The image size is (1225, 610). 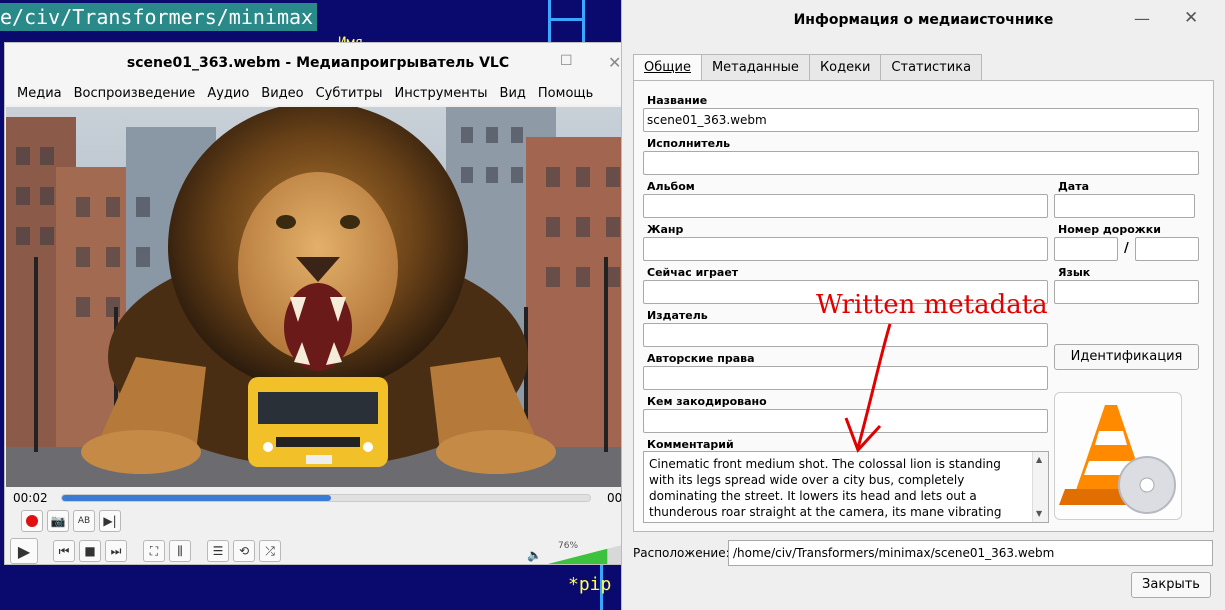 What do you see at coordinates (228, 94) in the screenshot?
I see `menu-audio: Аудио` at bounding box center [228, 94].